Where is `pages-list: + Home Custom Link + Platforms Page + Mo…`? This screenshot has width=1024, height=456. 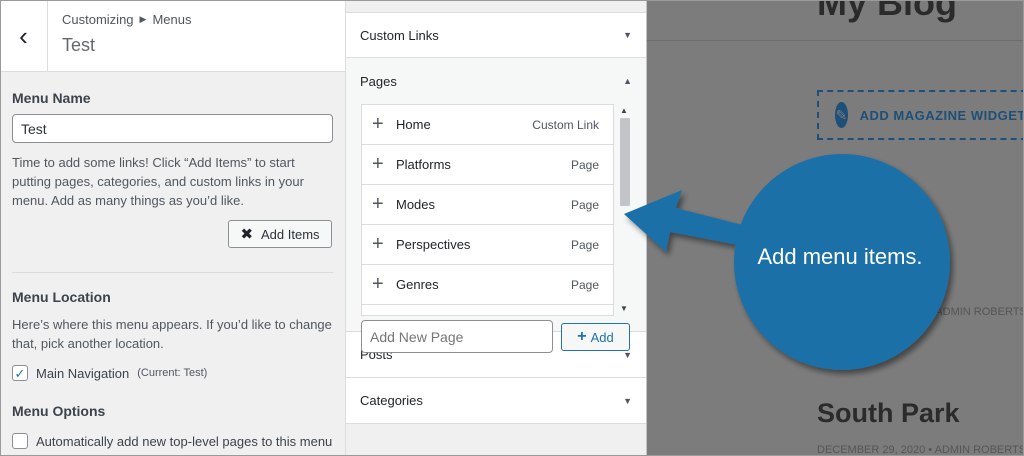 pages-list: + Home Custom Link + Platforms Page + Mo… is located at coordinates (487, 210).